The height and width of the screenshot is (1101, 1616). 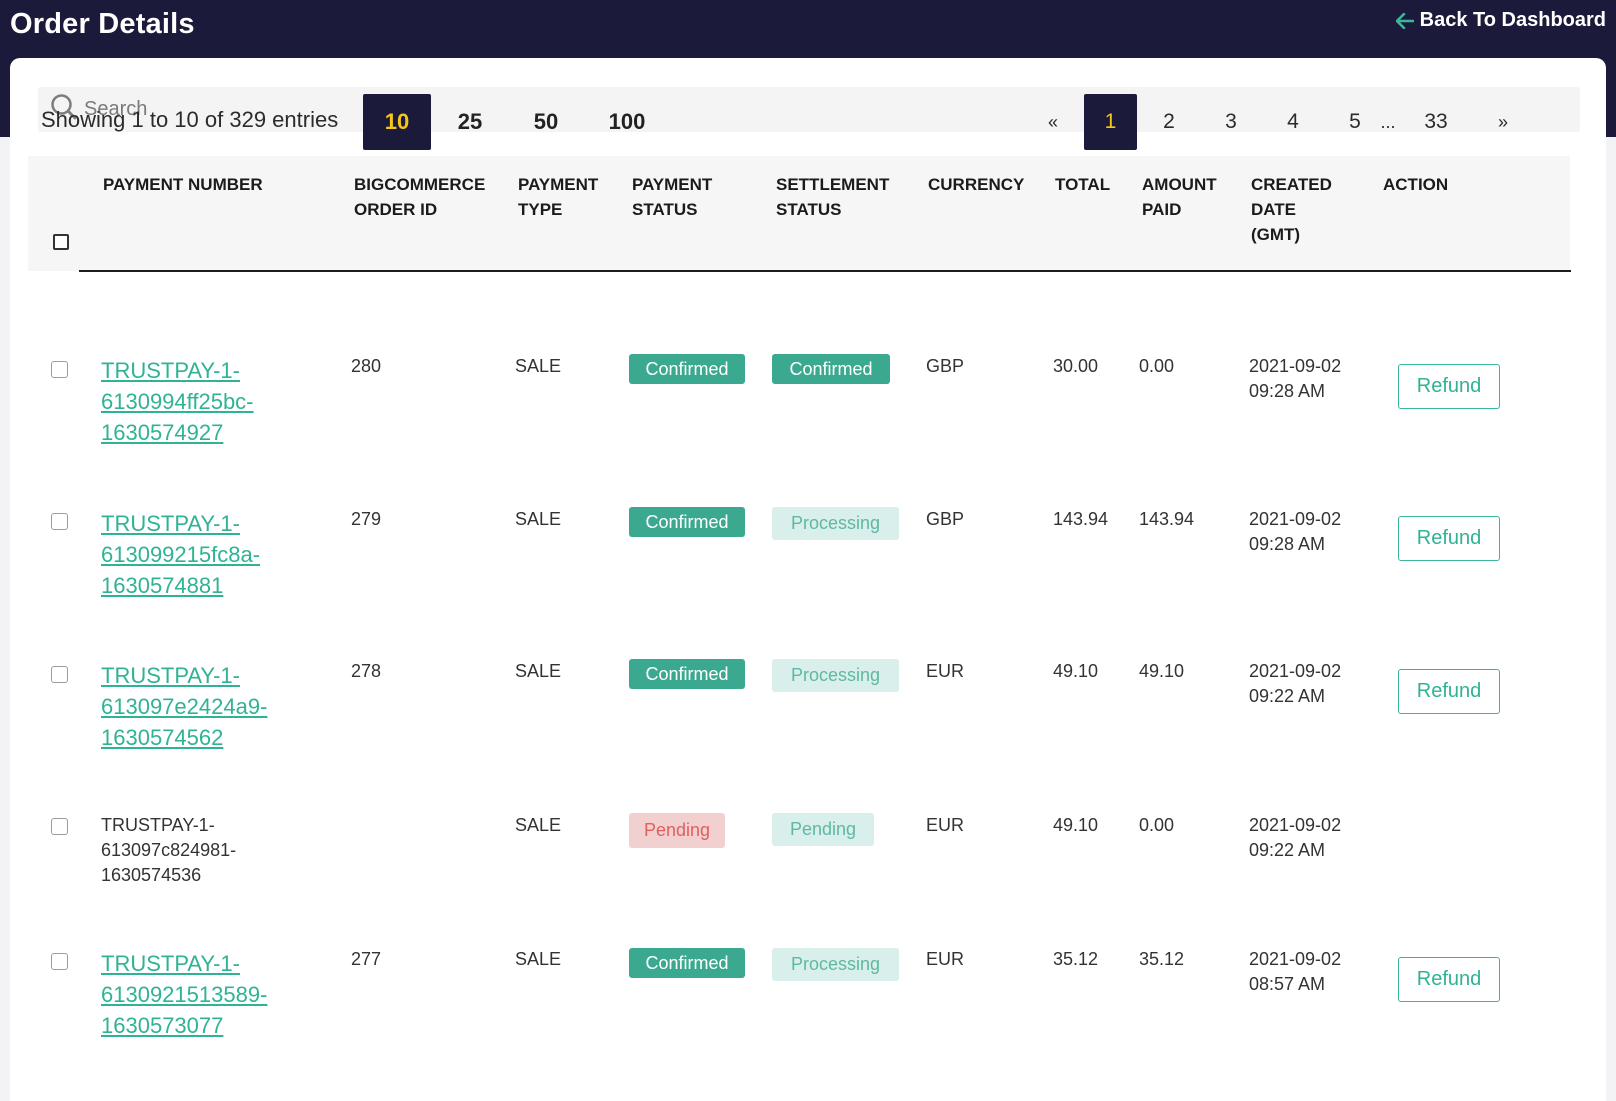 I want to click on col-settlement-status: SETTLEMENT STATUS, so click(x=832, y=197).